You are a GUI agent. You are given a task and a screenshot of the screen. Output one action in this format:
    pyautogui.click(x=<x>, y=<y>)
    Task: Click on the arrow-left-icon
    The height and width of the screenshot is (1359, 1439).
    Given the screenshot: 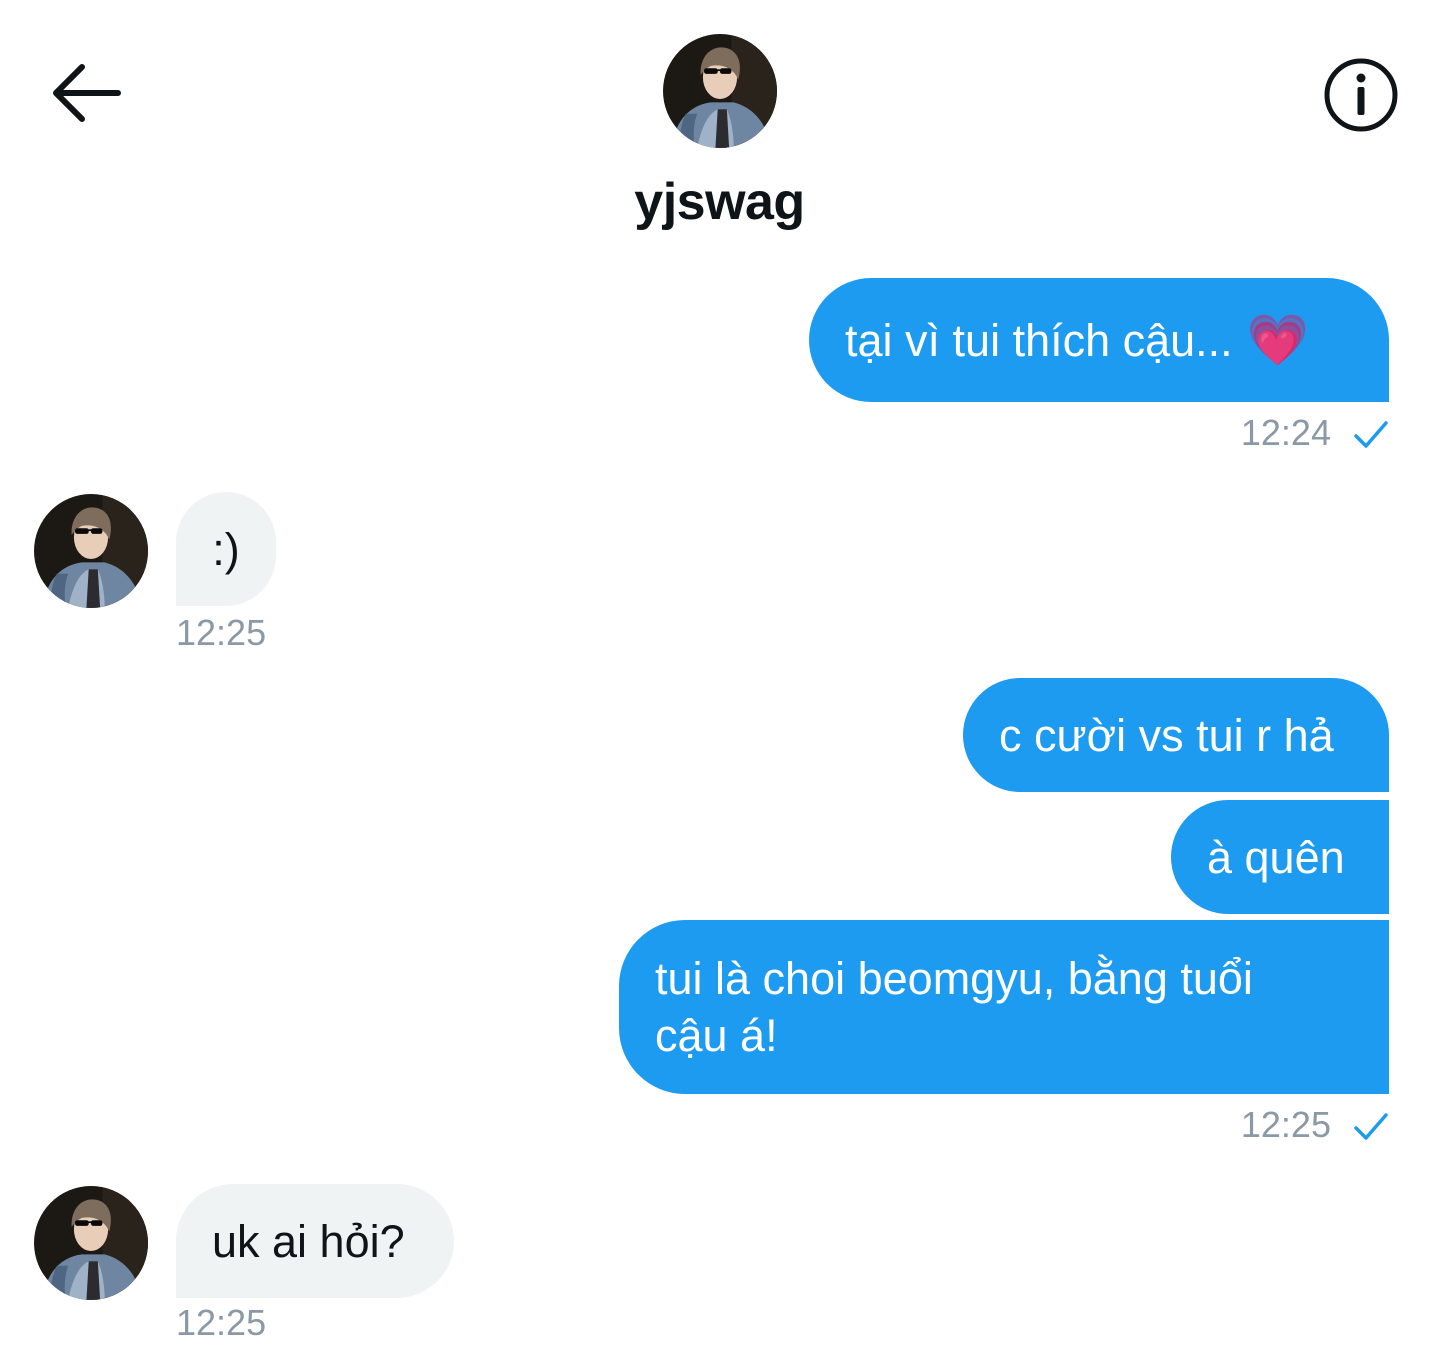 What is the action you would take?
    pyautogui.click(x=87, y=93)
    